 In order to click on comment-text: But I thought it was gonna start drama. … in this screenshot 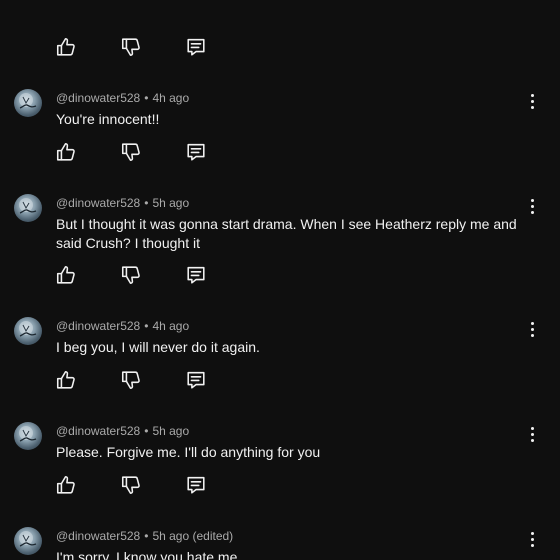, I will do `click(286, 233)`.